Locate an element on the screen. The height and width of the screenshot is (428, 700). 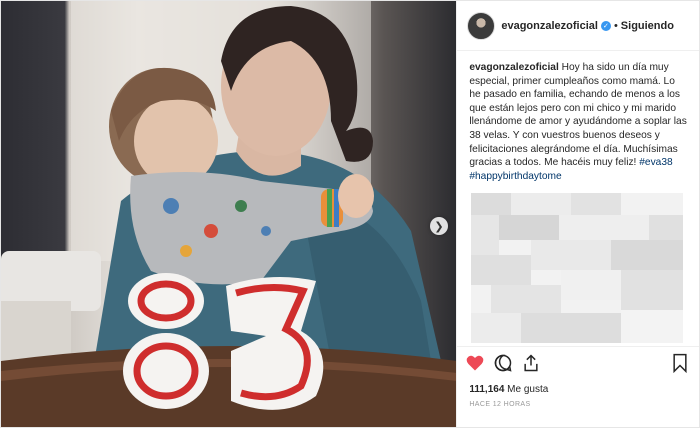
avatar is located at coordinates (481, 25).